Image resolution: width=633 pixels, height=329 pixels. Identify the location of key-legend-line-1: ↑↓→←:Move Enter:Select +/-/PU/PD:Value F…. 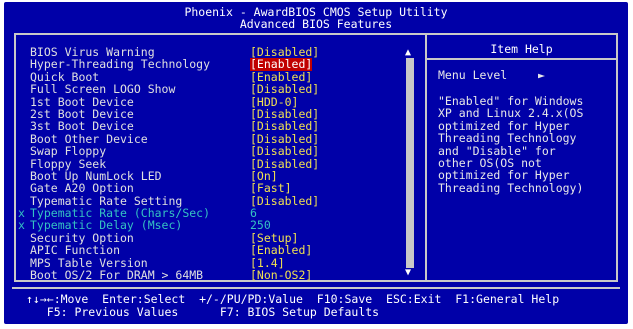
(293, 299).